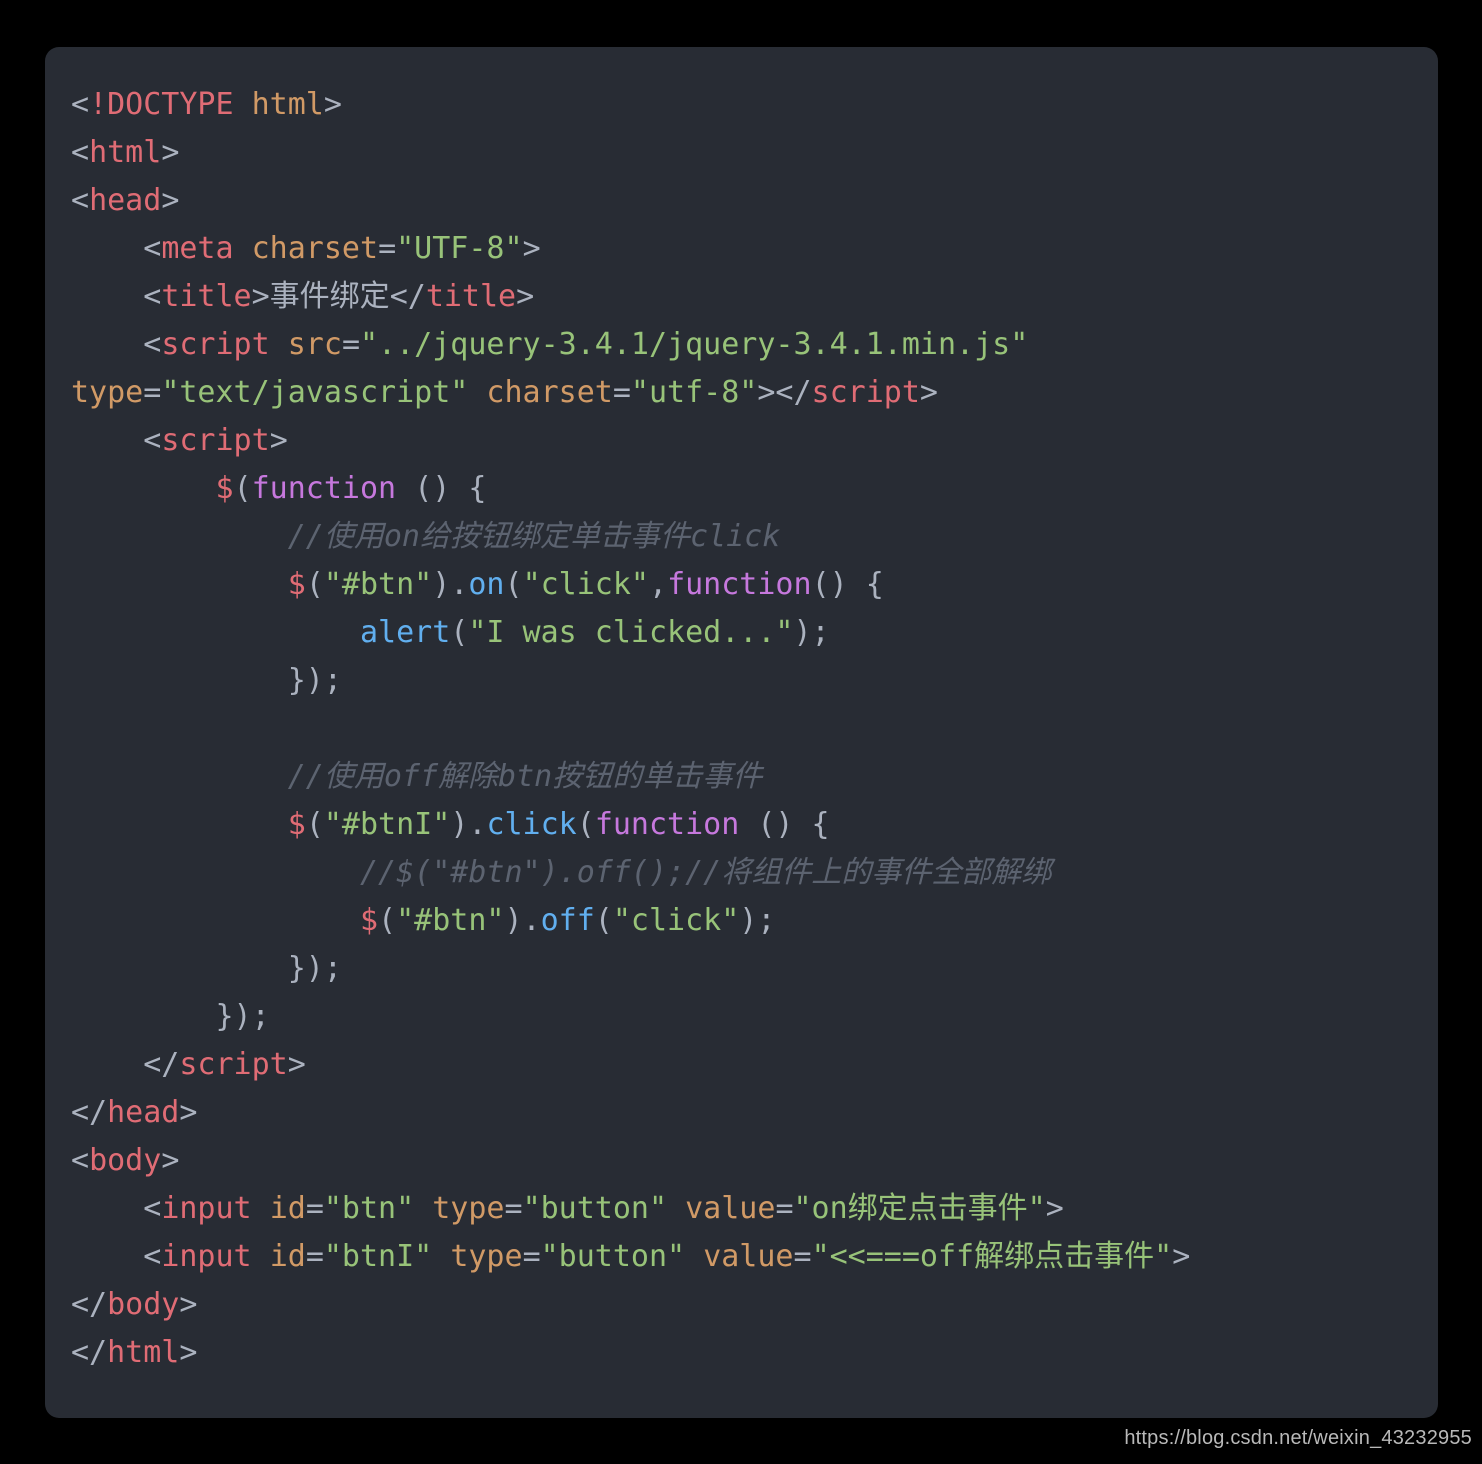  I want to click on code-line: <meta charset="UTF-8">, so click(741, 249).